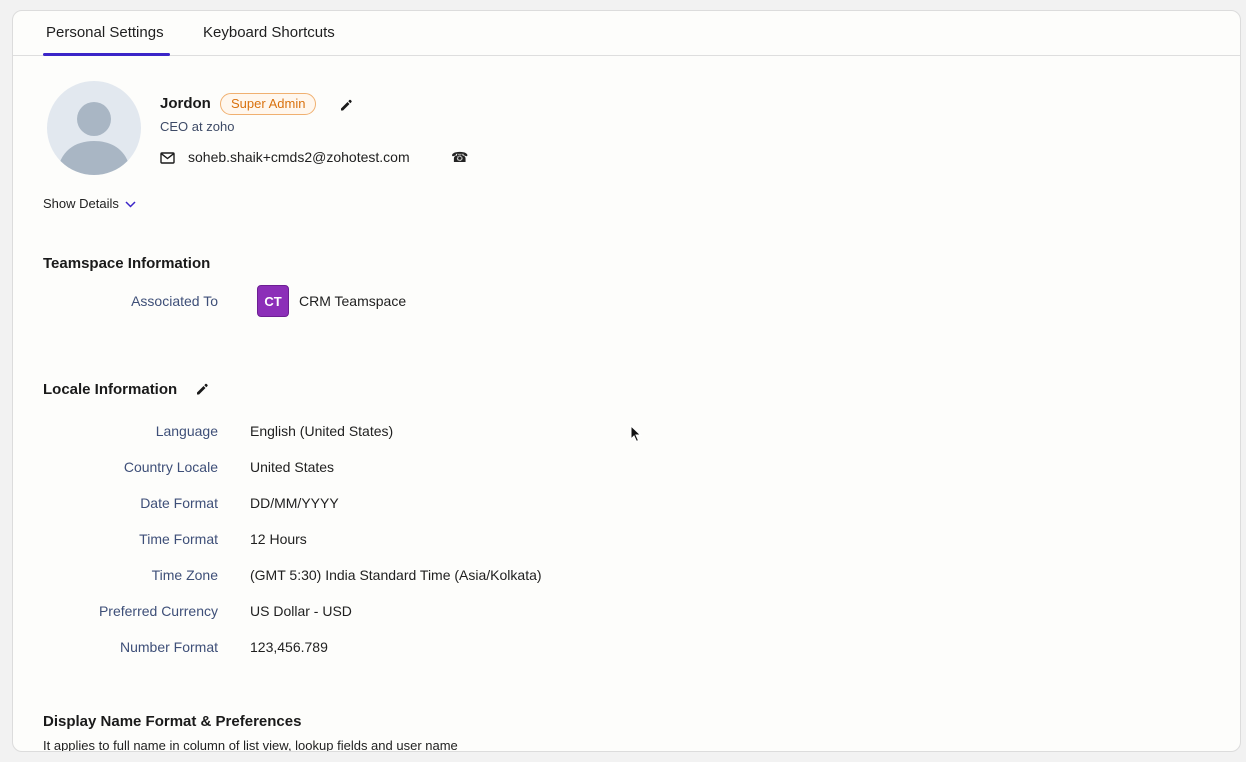 The width and height of the screenshot is (1246, 762). I want to click on user-email: soheb.shaik+cmds2@zohotest.com, so click(299, 157).